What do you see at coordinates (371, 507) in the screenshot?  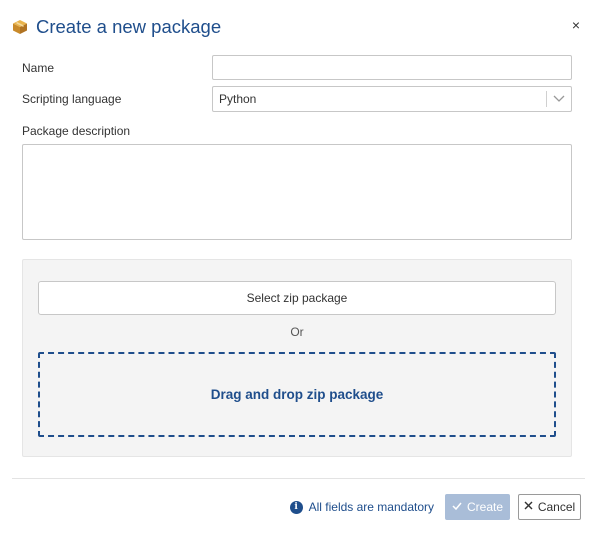 I see `mandatory-text: All fields are mandatory` at bounding box center [371, 507].